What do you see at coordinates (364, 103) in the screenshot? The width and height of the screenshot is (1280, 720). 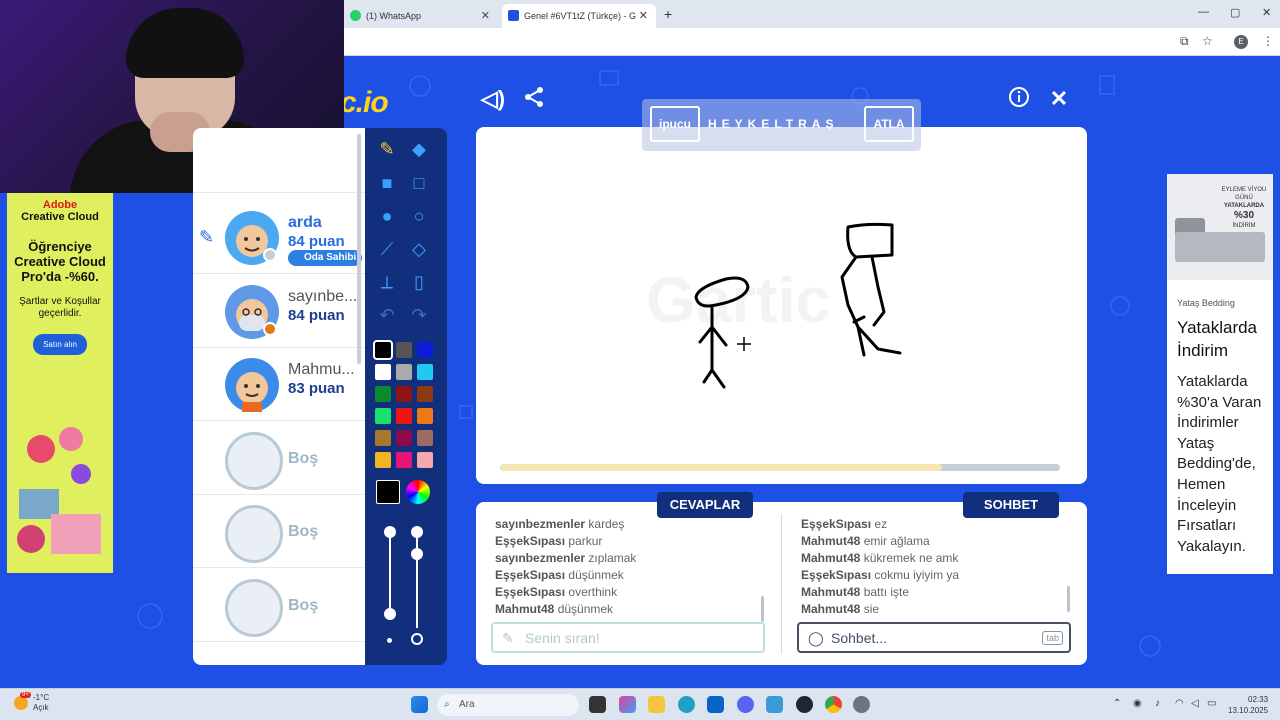 I see `gartic-logo: c.io` at bounding box center [364, 103].